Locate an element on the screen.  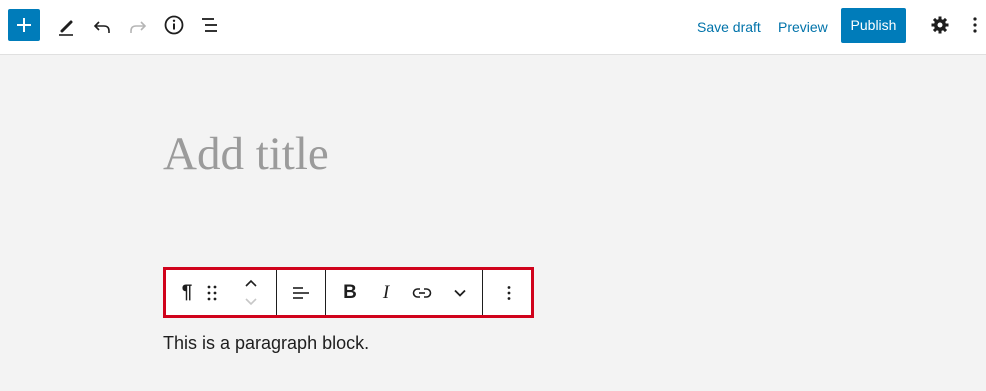
block-options-button is located at coordinates (509, 292).